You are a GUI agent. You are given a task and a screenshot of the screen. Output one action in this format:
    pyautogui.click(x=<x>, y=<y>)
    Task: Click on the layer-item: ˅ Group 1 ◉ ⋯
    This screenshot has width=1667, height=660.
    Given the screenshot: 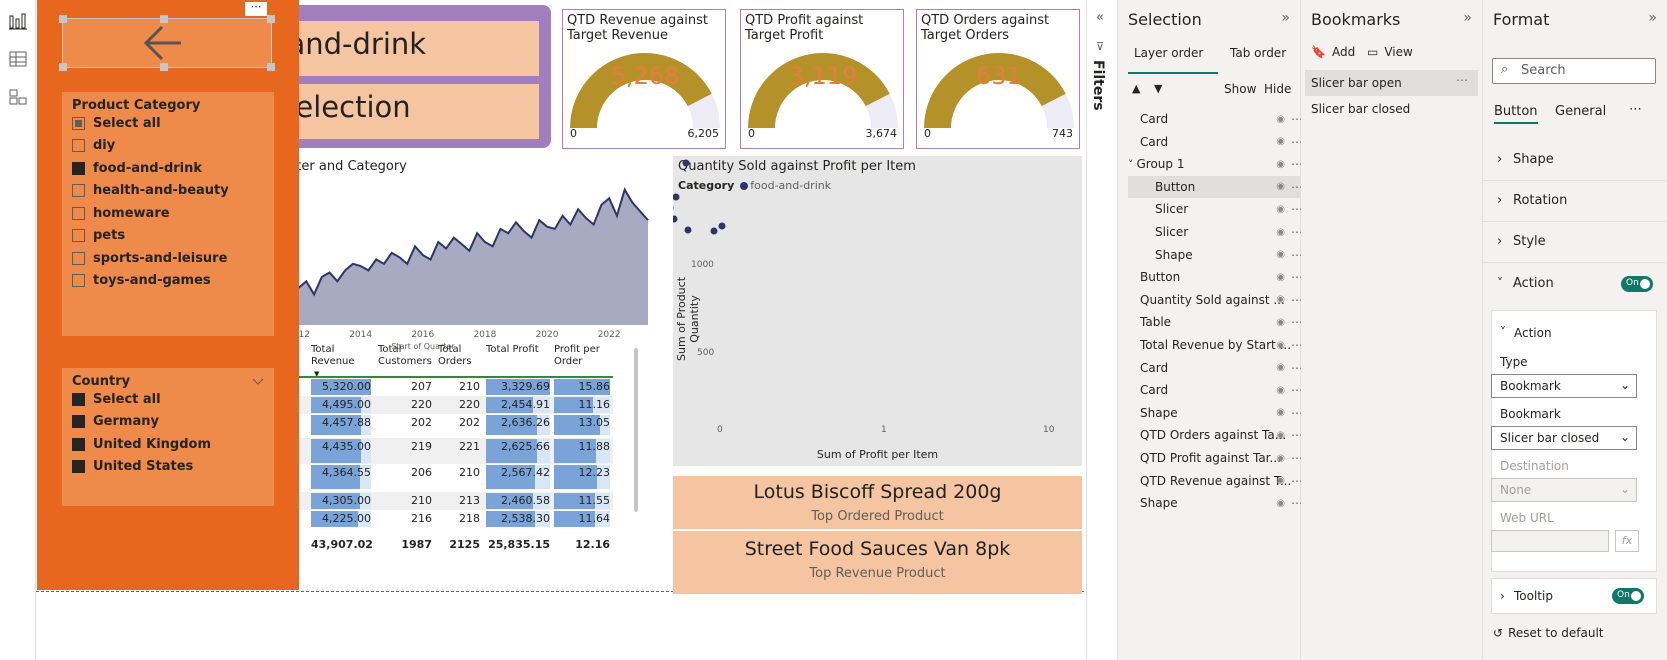 What is the action you would take?
    pyautogui.click(x=1215, y=164)
    